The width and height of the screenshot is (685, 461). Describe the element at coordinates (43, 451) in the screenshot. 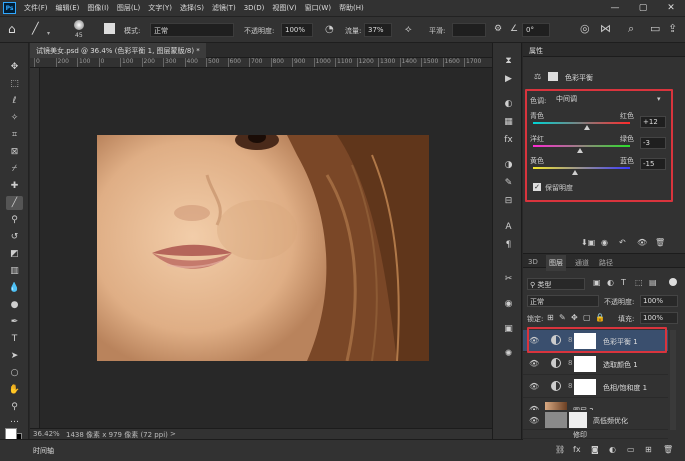

I see `timeline-tab: 时间轴` at that location.